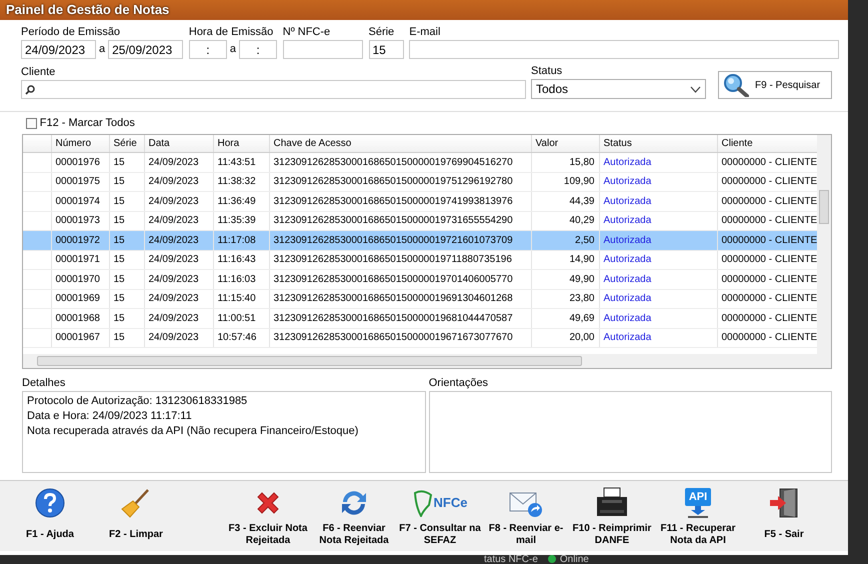  I want to click on column-header: Chave de Acesso, so click(400, 143).